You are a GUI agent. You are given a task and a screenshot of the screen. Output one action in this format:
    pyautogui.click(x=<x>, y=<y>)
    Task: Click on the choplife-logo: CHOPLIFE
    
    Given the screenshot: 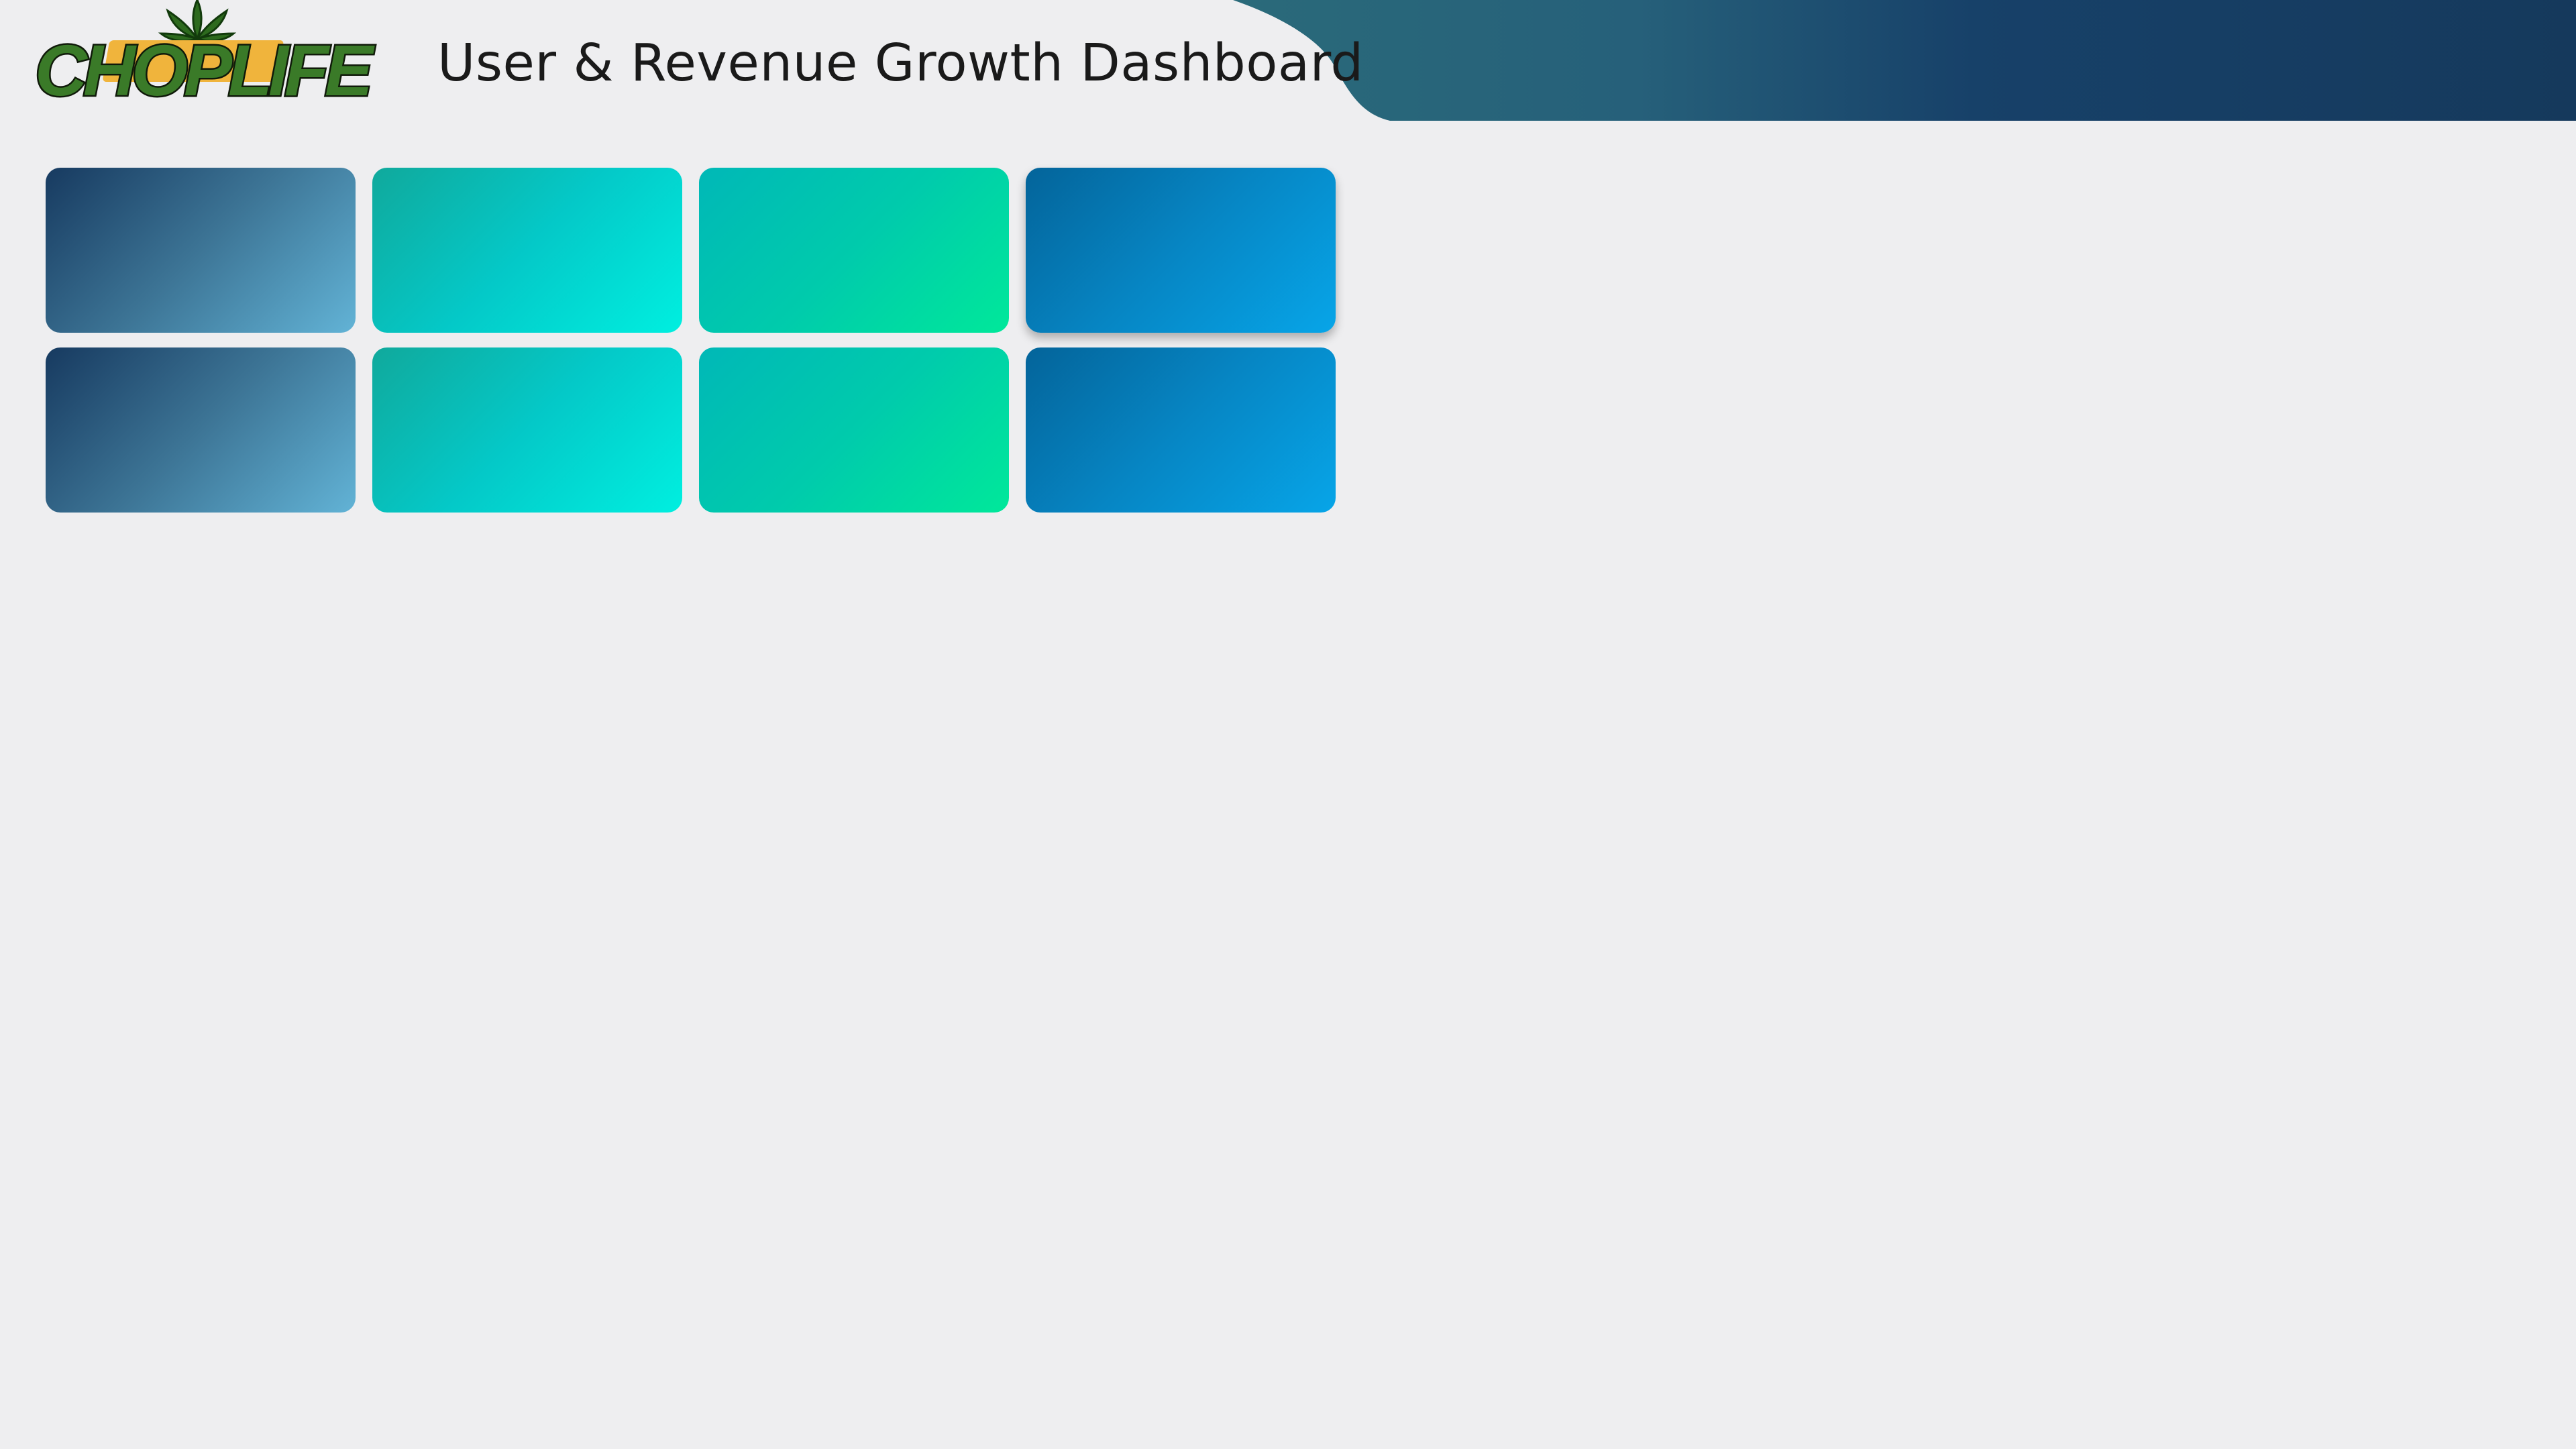 What is the action you would take?
    pyautogui.click(x=205, y=55)
    